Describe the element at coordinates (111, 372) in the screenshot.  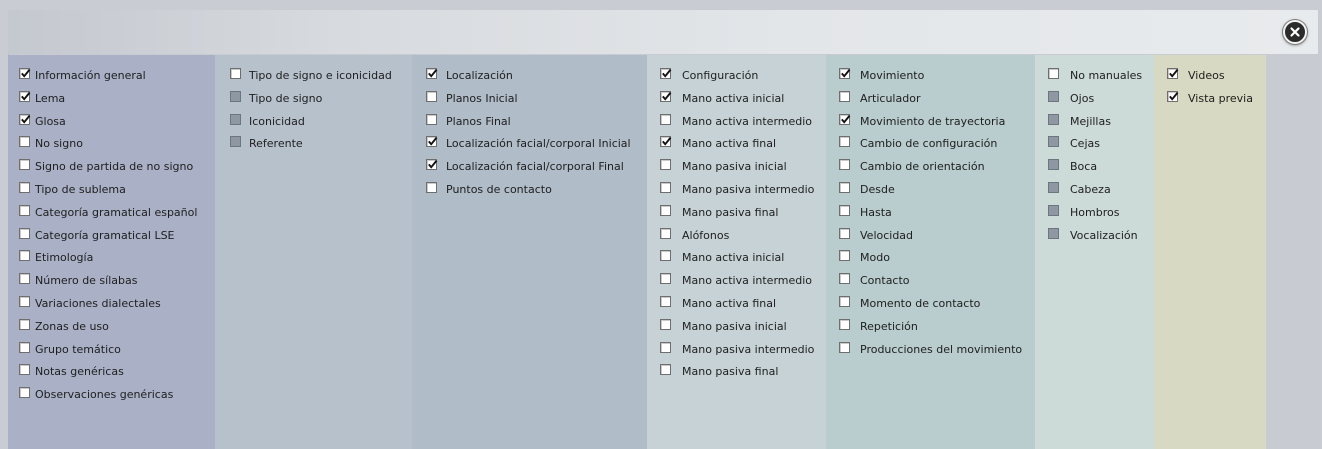
I see `option-general-13: Notas genéricas` at that location.